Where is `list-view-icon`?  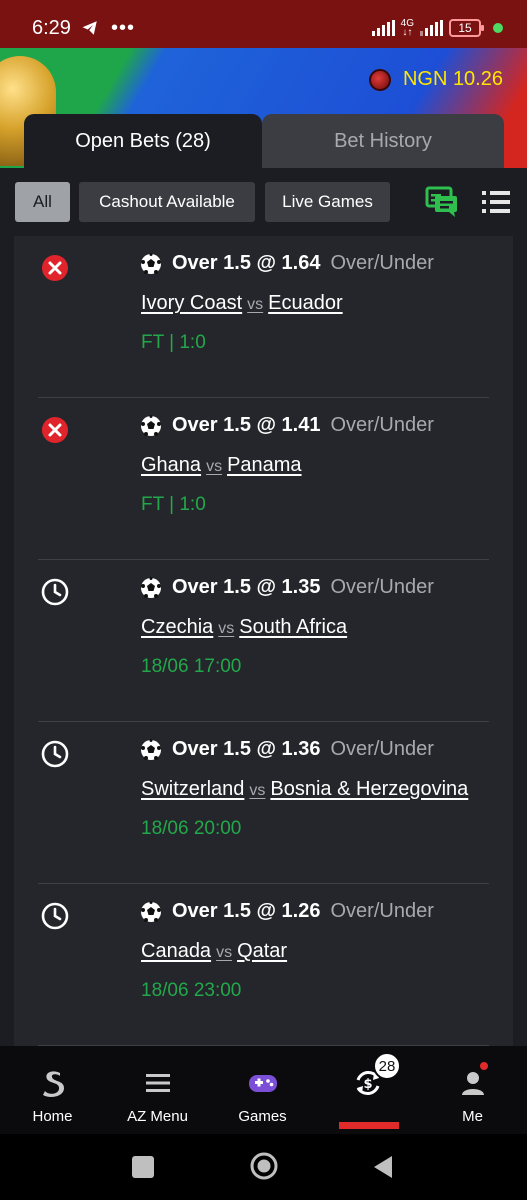 list-view-icon is located at coordinates (496, 202).